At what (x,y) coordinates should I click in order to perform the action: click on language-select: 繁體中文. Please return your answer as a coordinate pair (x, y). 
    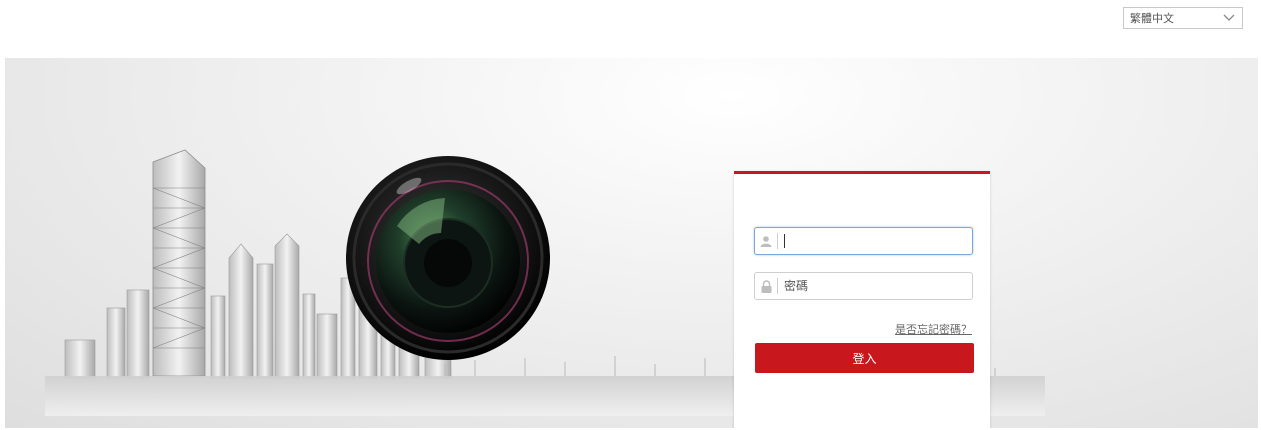
    Looking at the image, I should click on (1183, 18).